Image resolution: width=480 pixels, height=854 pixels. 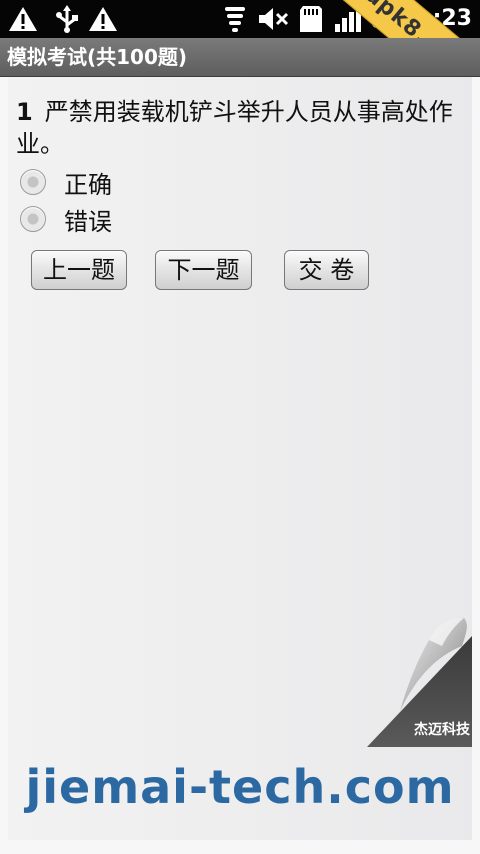 What do you see at coordinates (88, 221) in the screenshot?
I see `option-false-label: 错误` at bounding box center [88, 221].